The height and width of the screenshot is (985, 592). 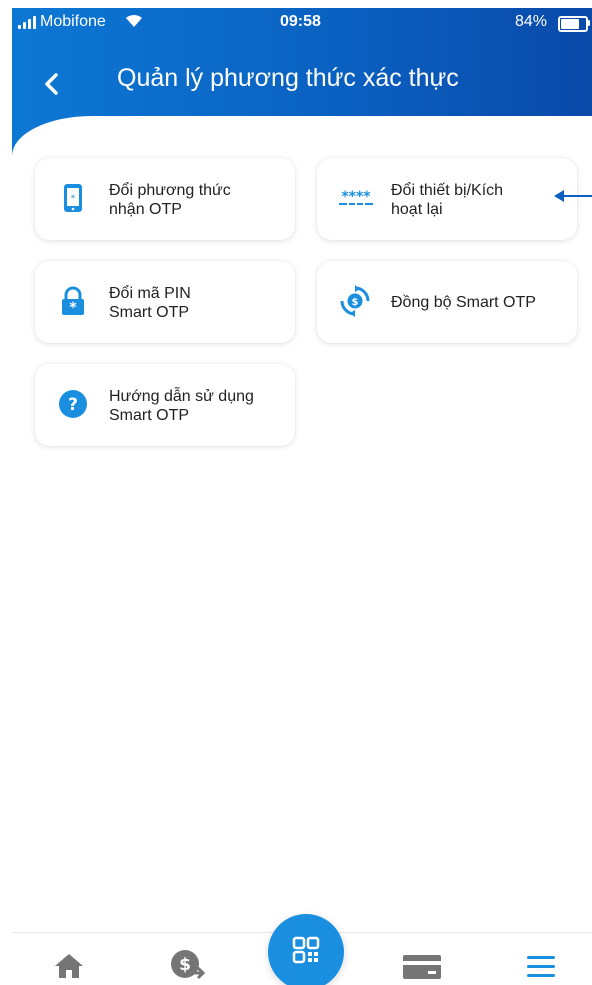 I want to click on change-device-card: **** Đổi thiết bị/Kích hoạt lại, so click(x=447, y=199).